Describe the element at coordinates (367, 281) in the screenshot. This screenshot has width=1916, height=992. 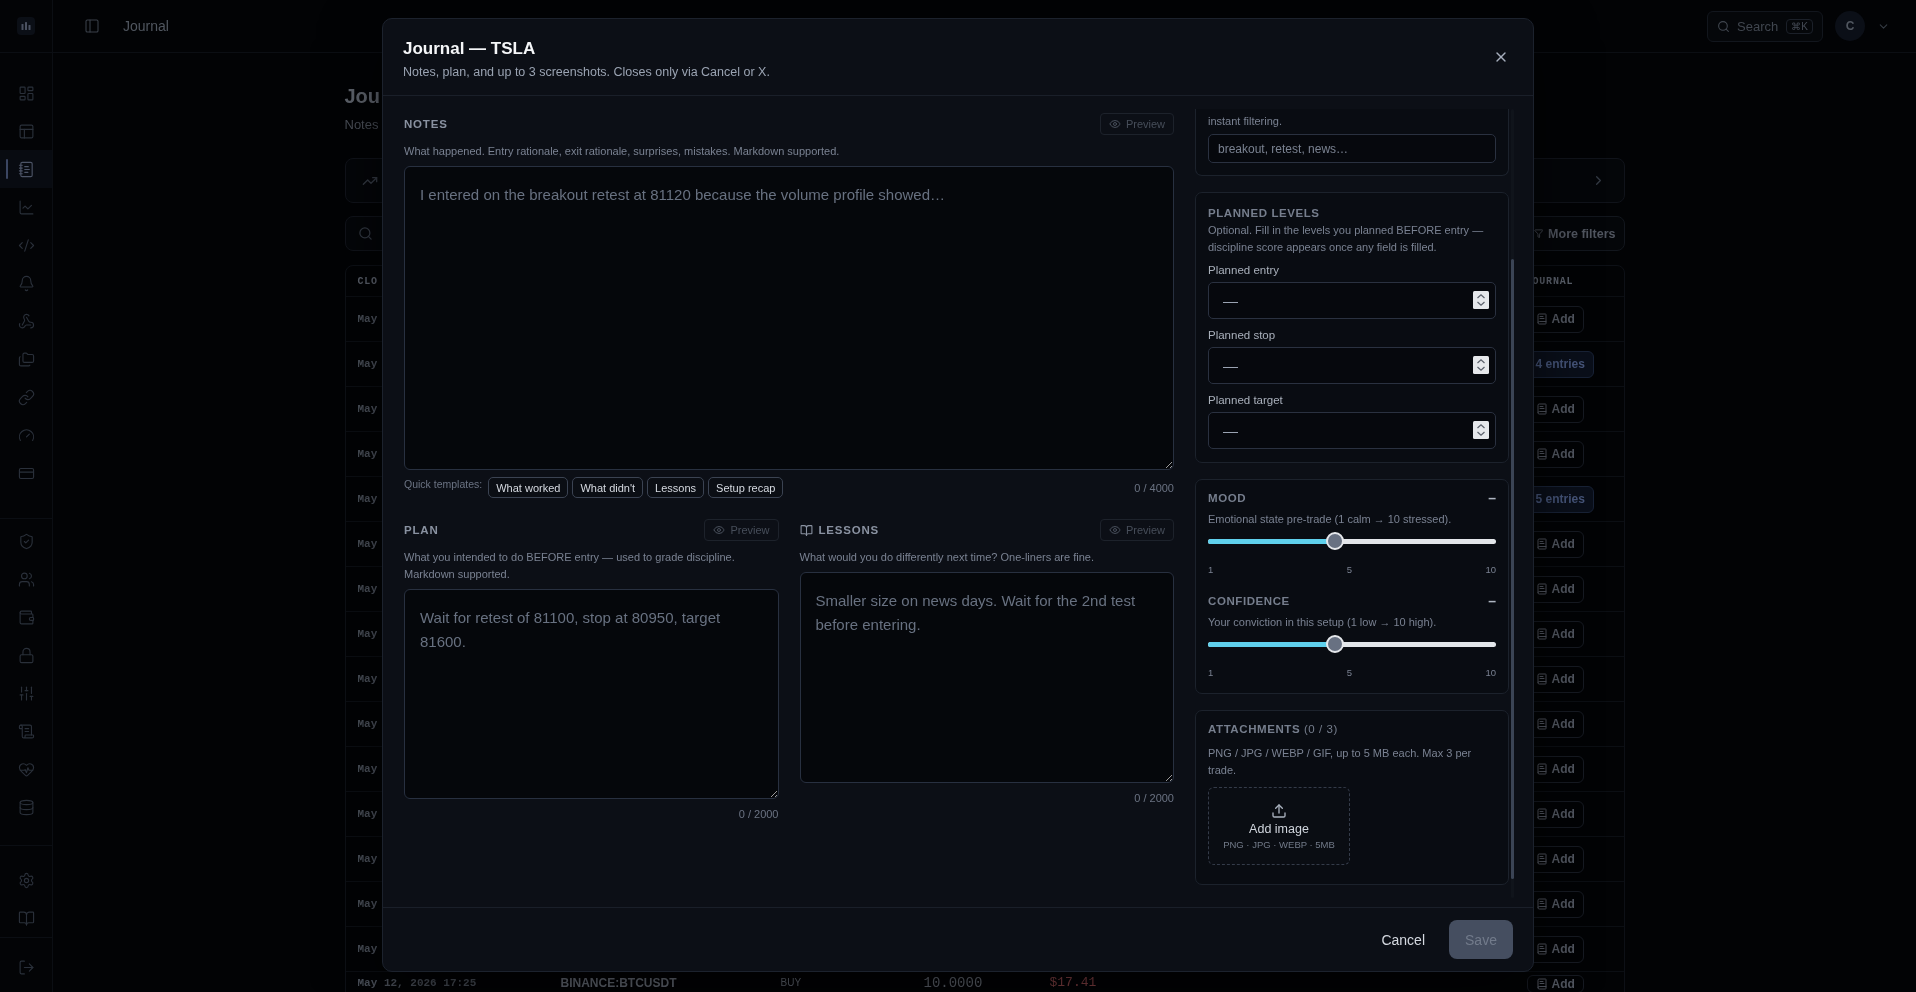
I see `column-header: CLO` at that location.